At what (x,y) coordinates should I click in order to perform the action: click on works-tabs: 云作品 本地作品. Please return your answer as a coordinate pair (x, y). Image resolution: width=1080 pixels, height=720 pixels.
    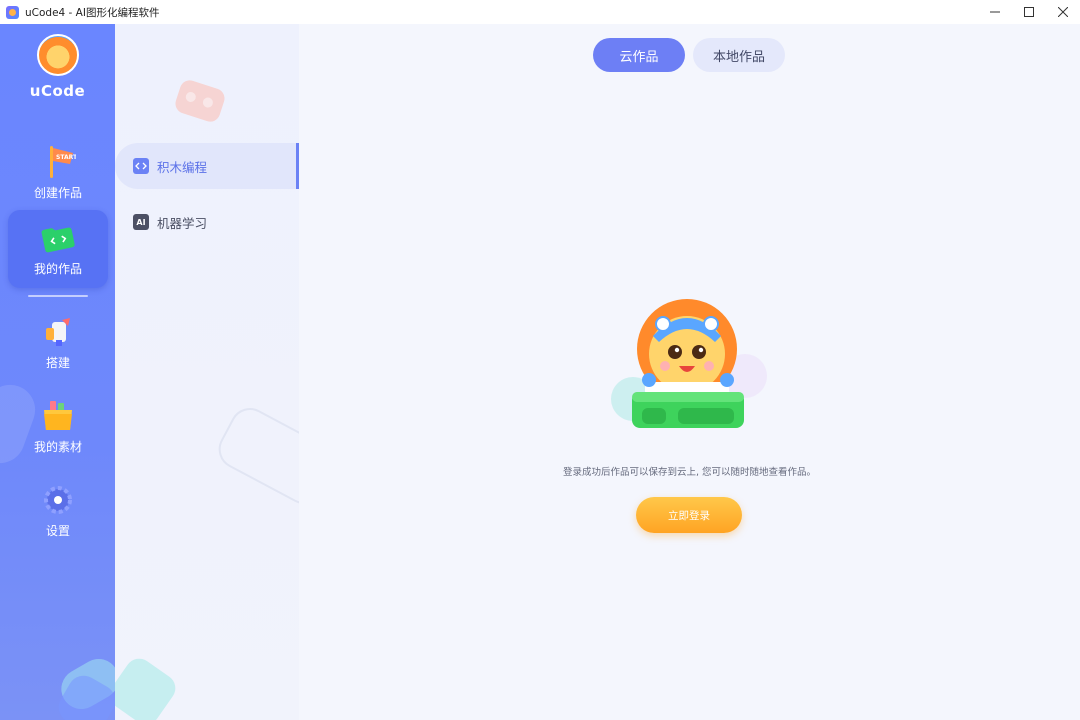
    Looking at the image, I should click on (689, 55).